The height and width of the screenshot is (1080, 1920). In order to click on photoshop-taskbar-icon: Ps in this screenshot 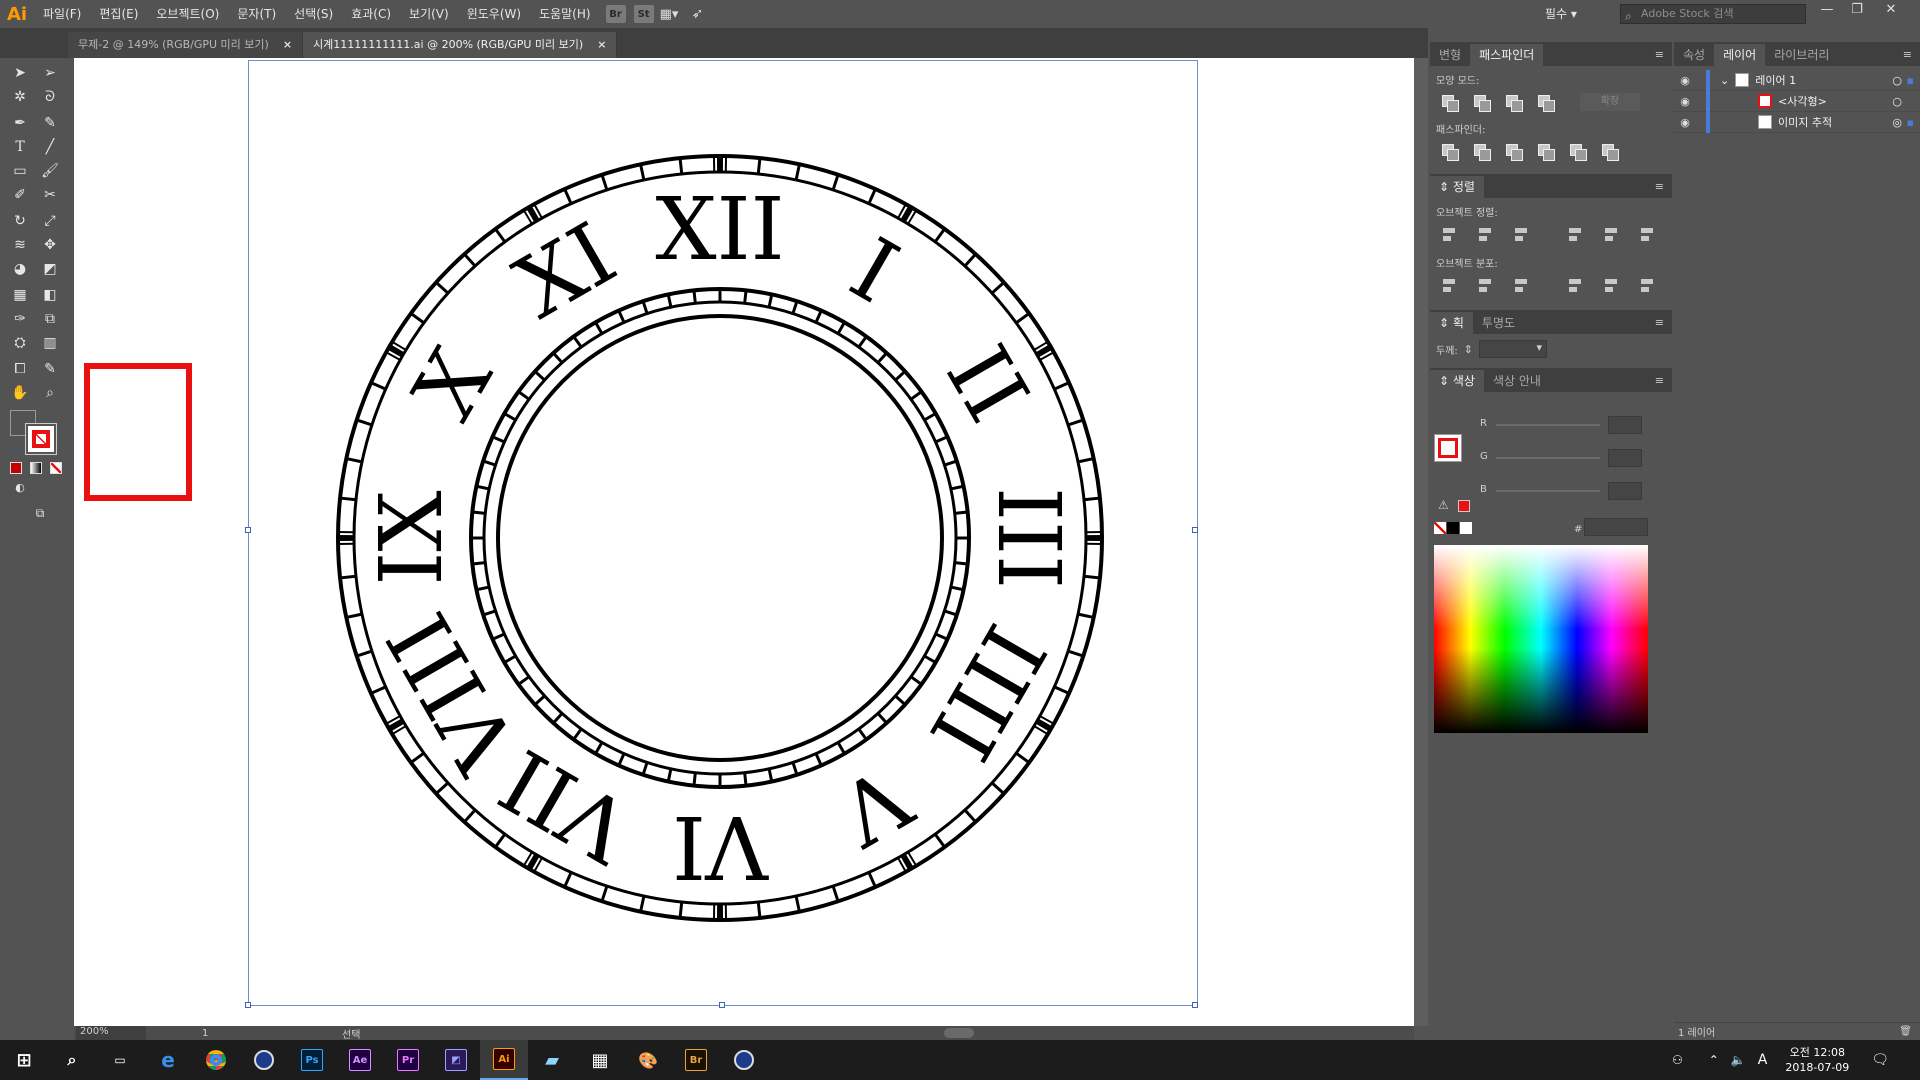, I will do `click(312, 1060)`.